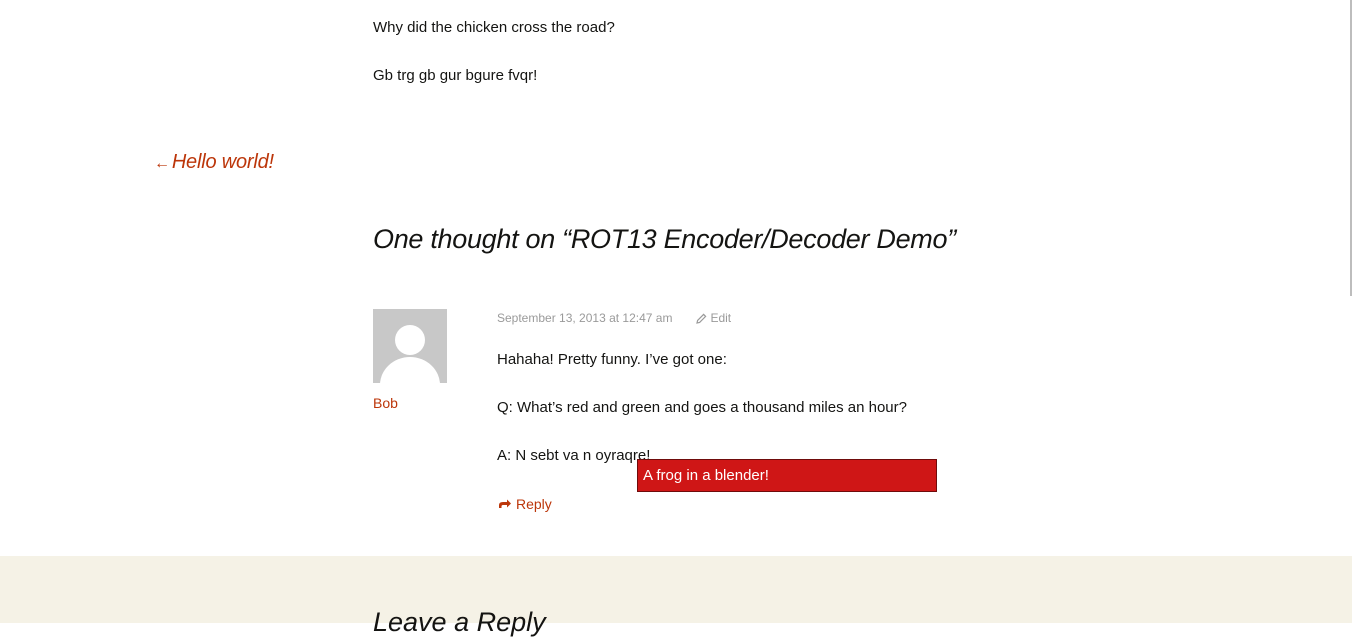 Image resolution: width=1352 pixels, height=638 pixels. Describe the element at coordinates (455, 75) in the screenshot. I see `post-paragraph: Gb trg gb gur bgure fvqr!` at that location.